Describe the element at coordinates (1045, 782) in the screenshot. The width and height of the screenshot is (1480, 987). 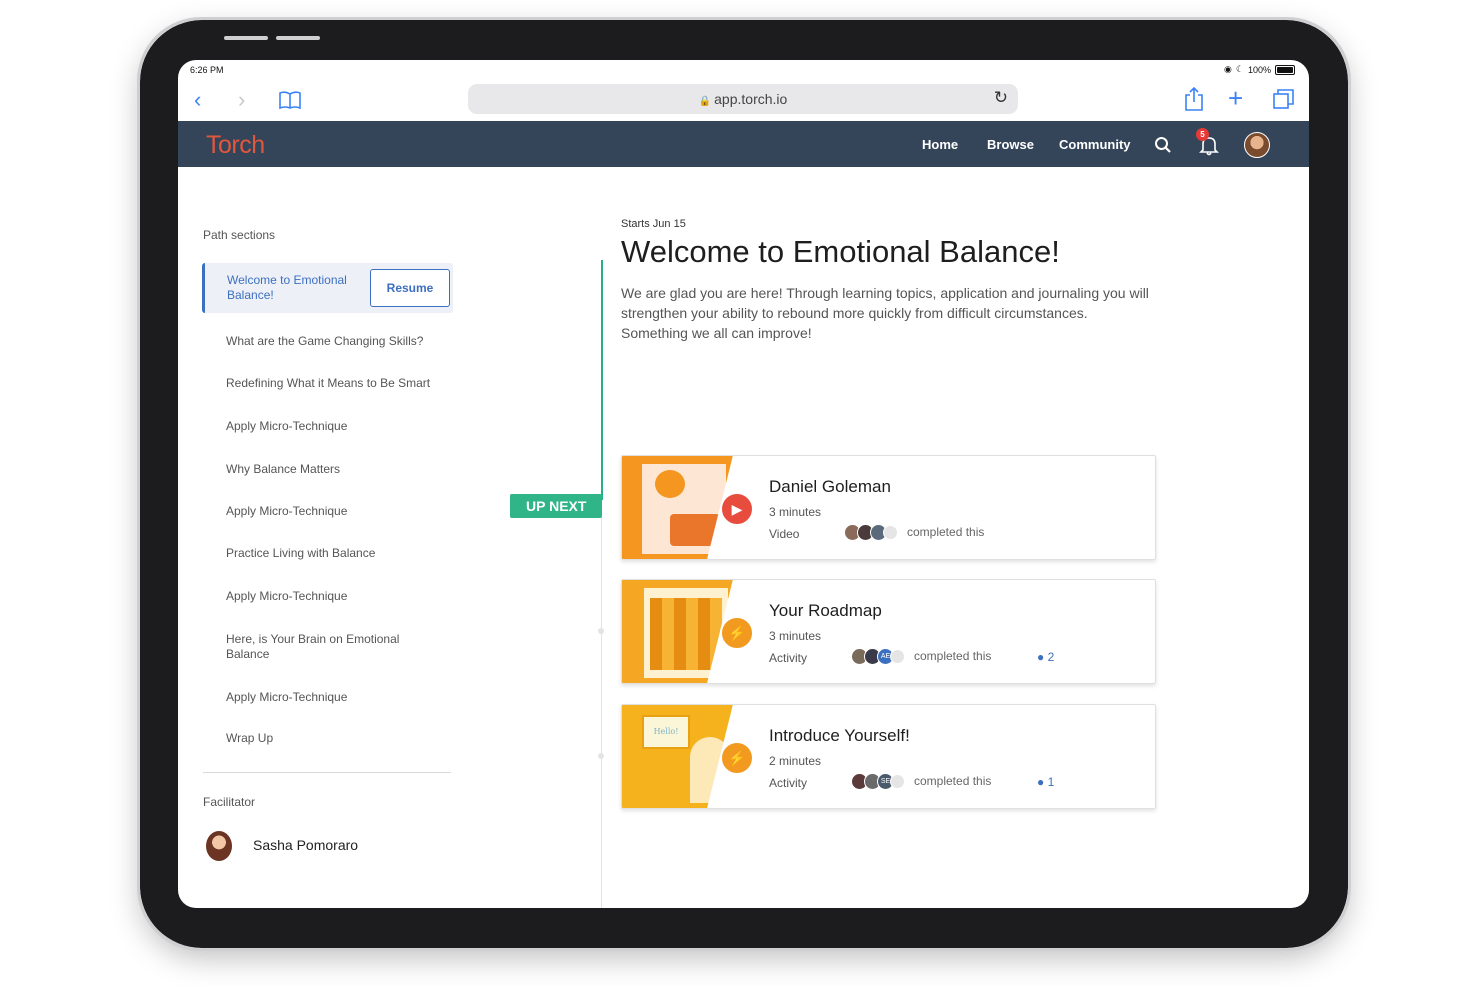
I see `comments-count: ● 1` at that location.